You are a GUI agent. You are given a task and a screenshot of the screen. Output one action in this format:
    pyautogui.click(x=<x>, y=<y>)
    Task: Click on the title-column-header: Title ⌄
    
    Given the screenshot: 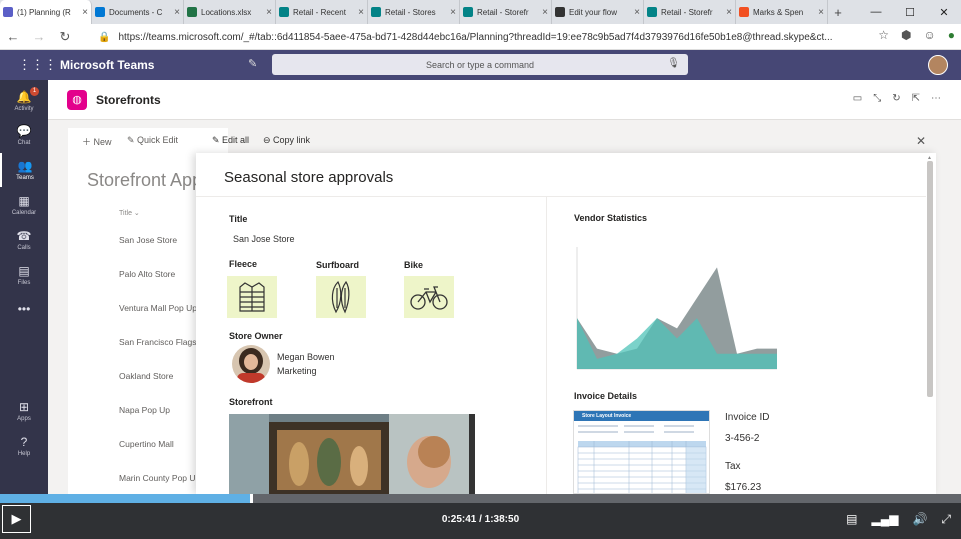 What is the action you would take?
    pyautogui.click(x=129, y=213)
    